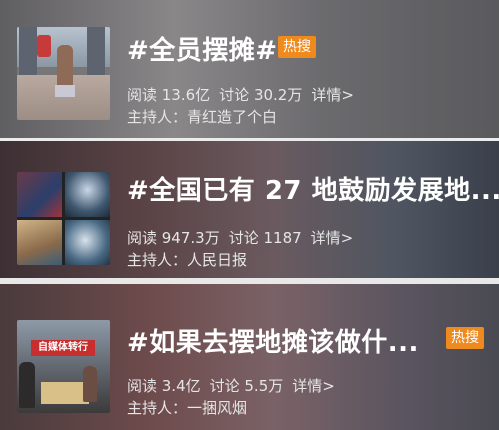 Image resolution: width=499 pixels, height=430 pixels. Describe the element at coordinates (187, 260) in the screenshot. I see `topic-host: 主持人：人民日报` at that location.